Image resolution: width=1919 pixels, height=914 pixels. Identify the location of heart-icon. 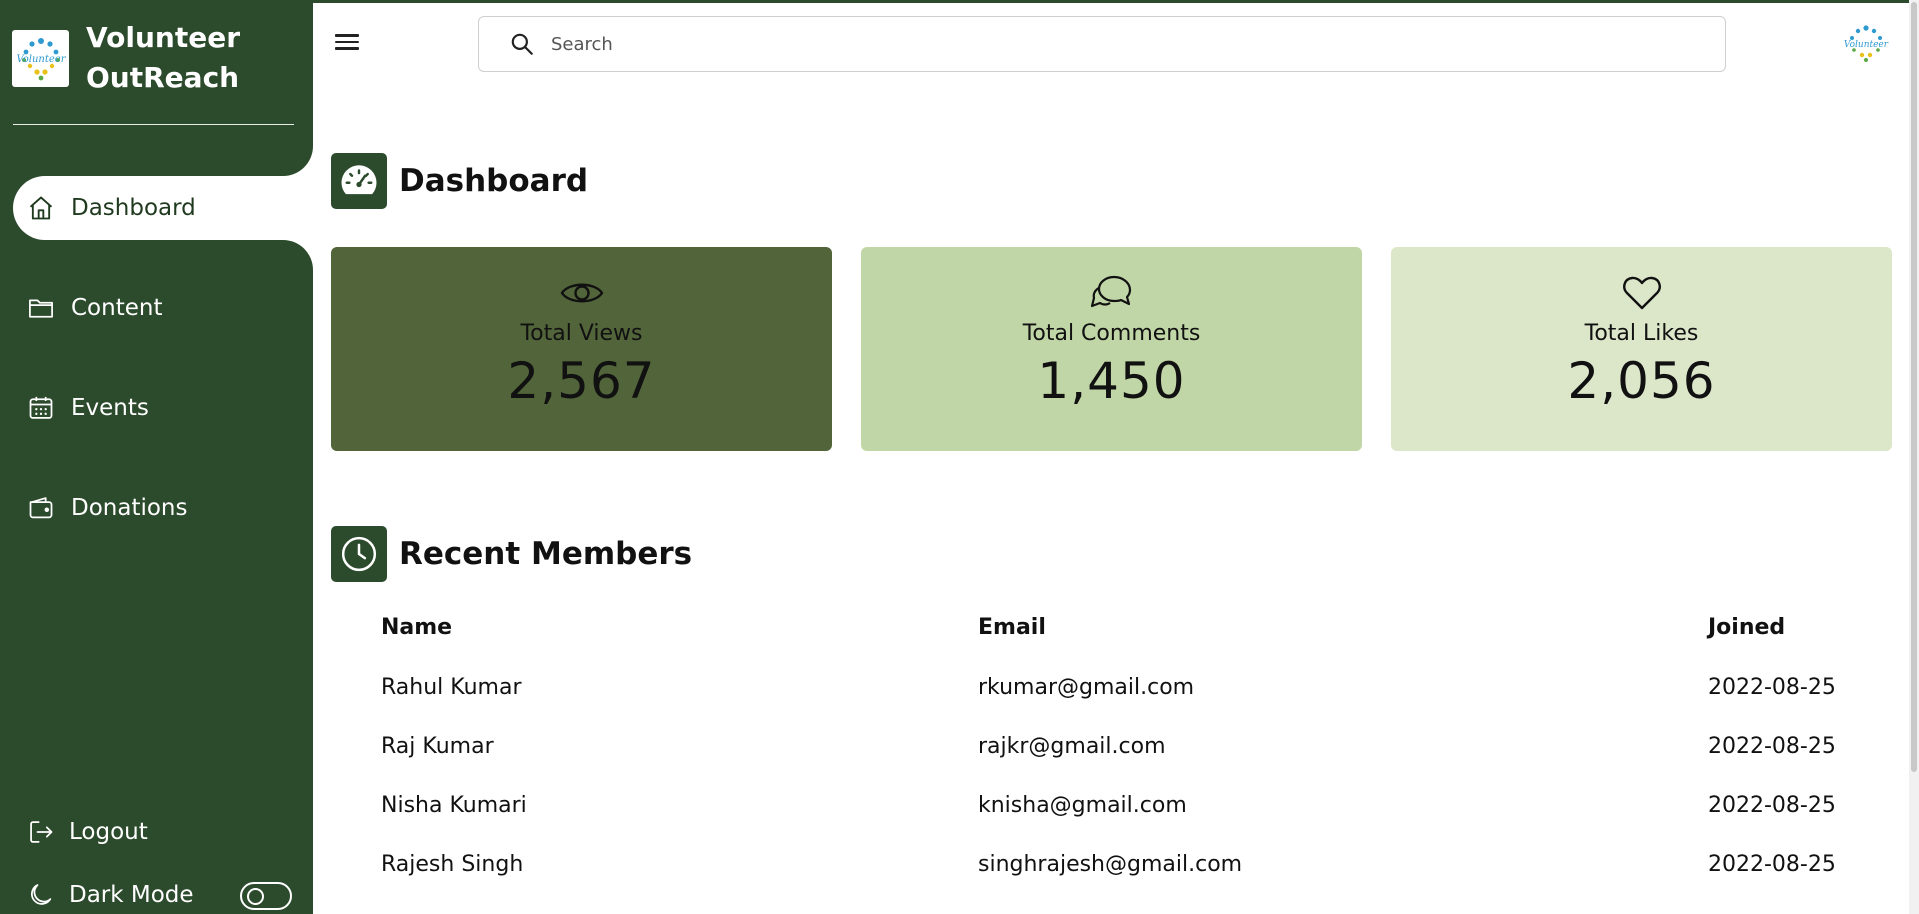
(1642, 293).